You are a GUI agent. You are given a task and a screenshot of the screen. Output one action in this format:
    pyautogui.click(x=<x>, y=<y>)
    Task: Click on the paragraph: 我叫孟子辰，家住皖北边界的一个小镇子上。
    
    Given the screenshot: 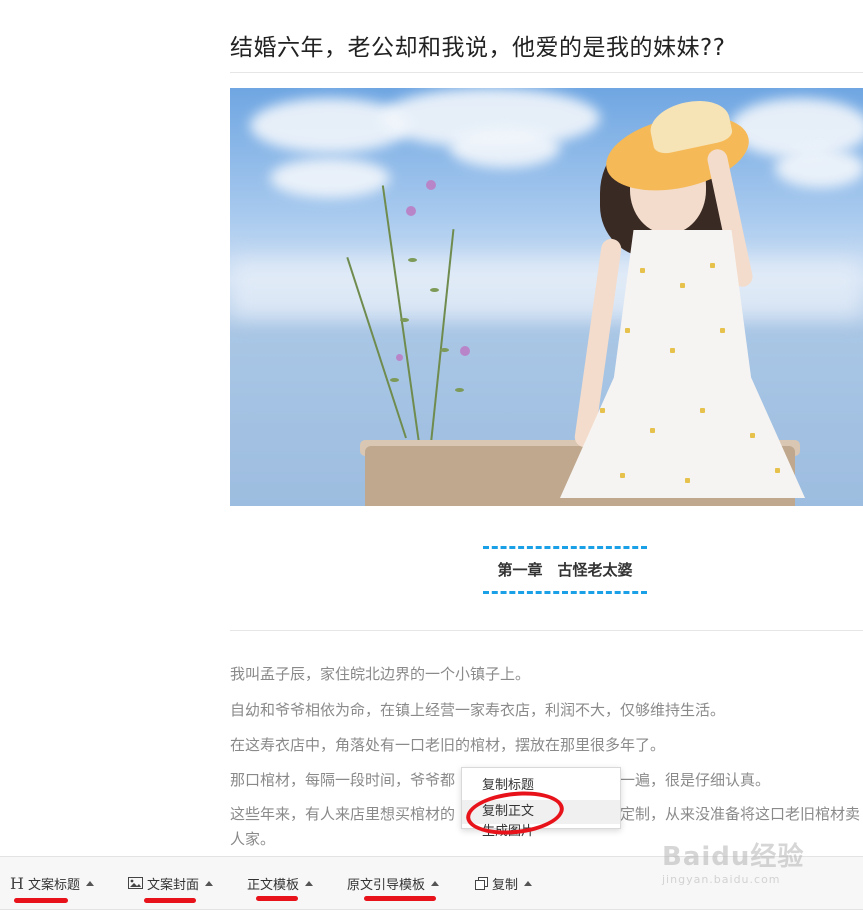 What is the action you would take?
    pyautogui.click(x=380, y=674)
    